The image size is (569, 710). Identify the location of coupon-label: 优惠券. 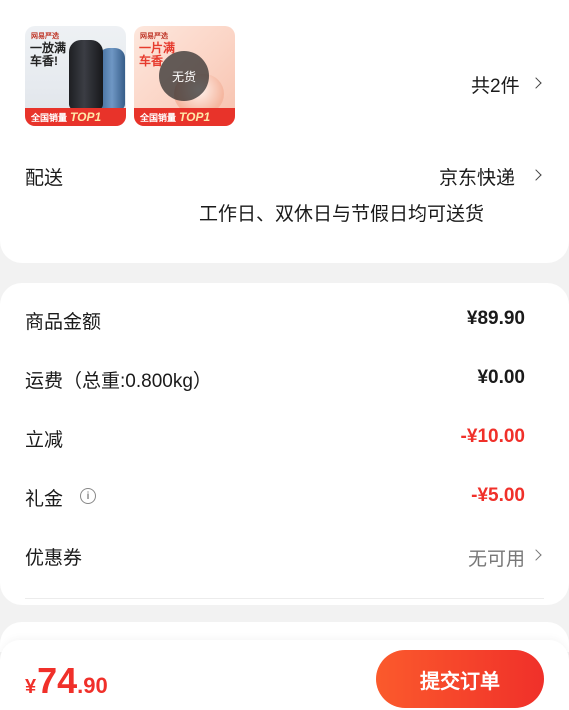
(54, 558).